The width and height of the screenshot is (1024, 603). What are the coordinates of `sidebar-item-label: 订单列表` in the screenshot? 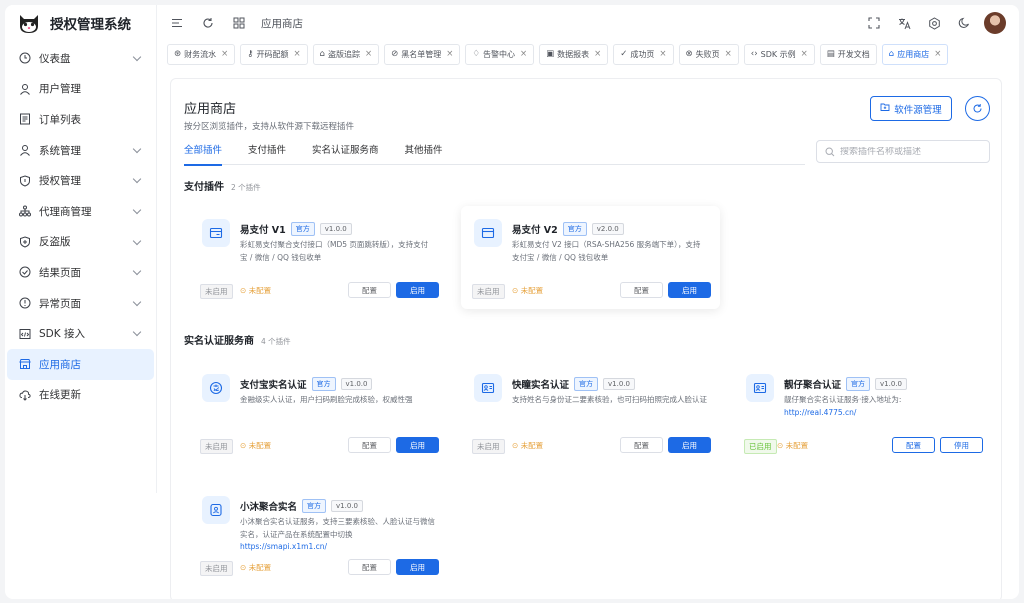 It's located at (60, 119).